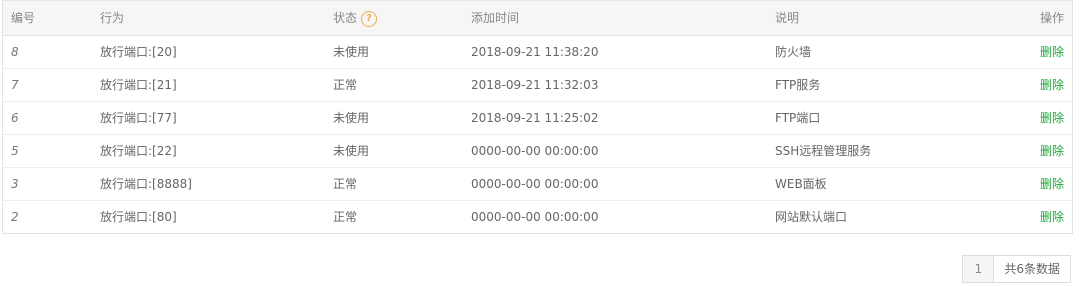 This screenshot has height=286, width=1079. I want to click on row-action: 放行端口:[20], so click(138, 52).